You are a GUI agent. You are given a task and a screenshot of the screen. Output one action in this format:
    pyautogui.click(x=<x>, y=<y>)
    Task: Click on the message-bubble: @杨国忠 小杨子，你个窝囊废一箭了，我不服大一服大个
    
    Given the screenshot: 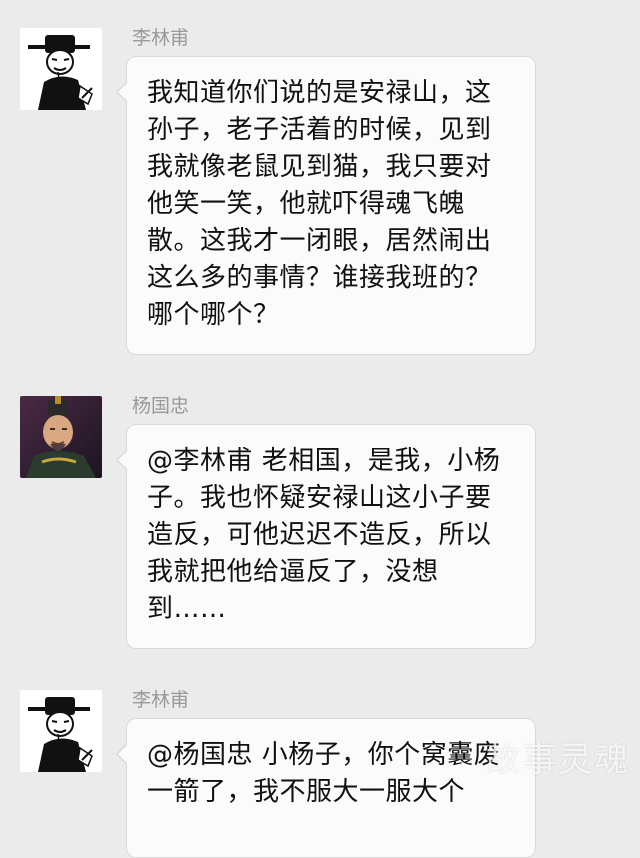 What is the action you would take?
    pyautogui.click(x=326, y=788)
    